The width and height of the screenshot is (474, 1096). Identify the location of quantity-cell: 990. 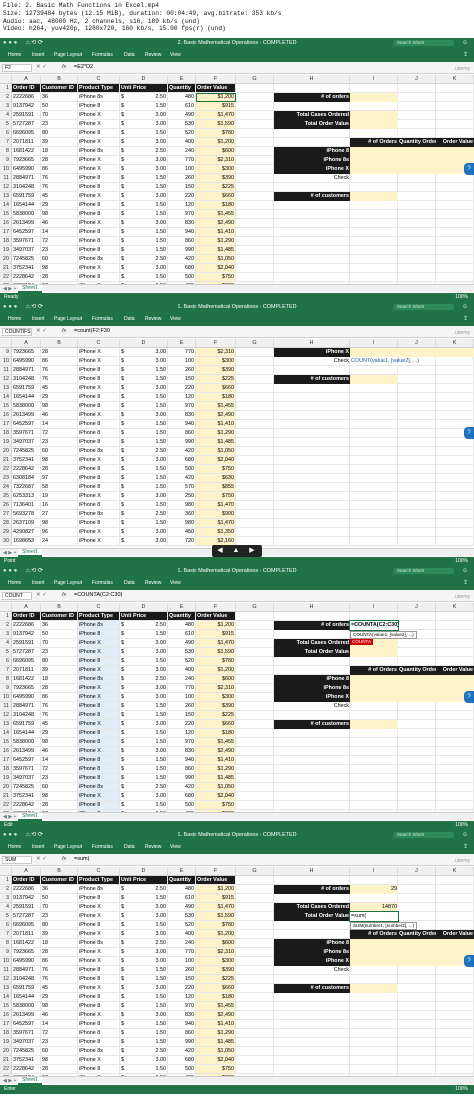
(182, 778).